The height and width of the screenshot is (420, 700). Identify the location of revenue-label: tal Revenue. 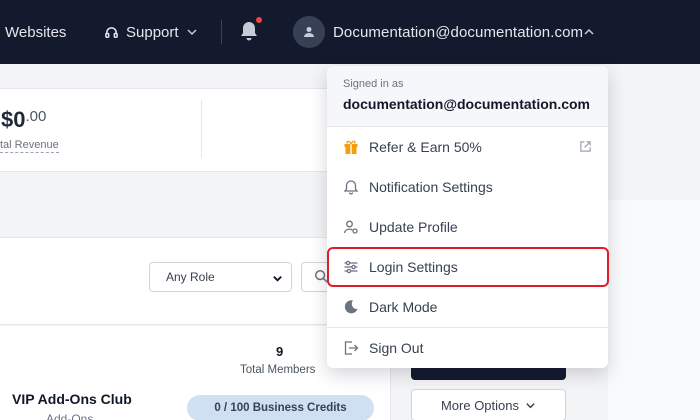
(29, 146).